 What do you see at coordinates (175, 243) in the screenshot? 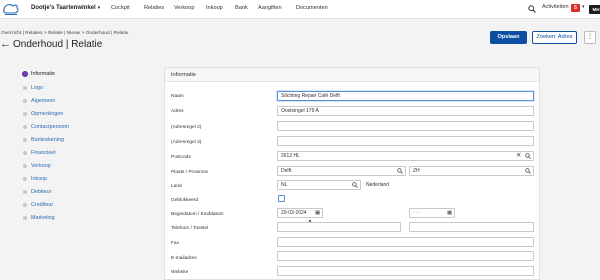
I see `label-fax: Fax` at bounding box center [175, 243].